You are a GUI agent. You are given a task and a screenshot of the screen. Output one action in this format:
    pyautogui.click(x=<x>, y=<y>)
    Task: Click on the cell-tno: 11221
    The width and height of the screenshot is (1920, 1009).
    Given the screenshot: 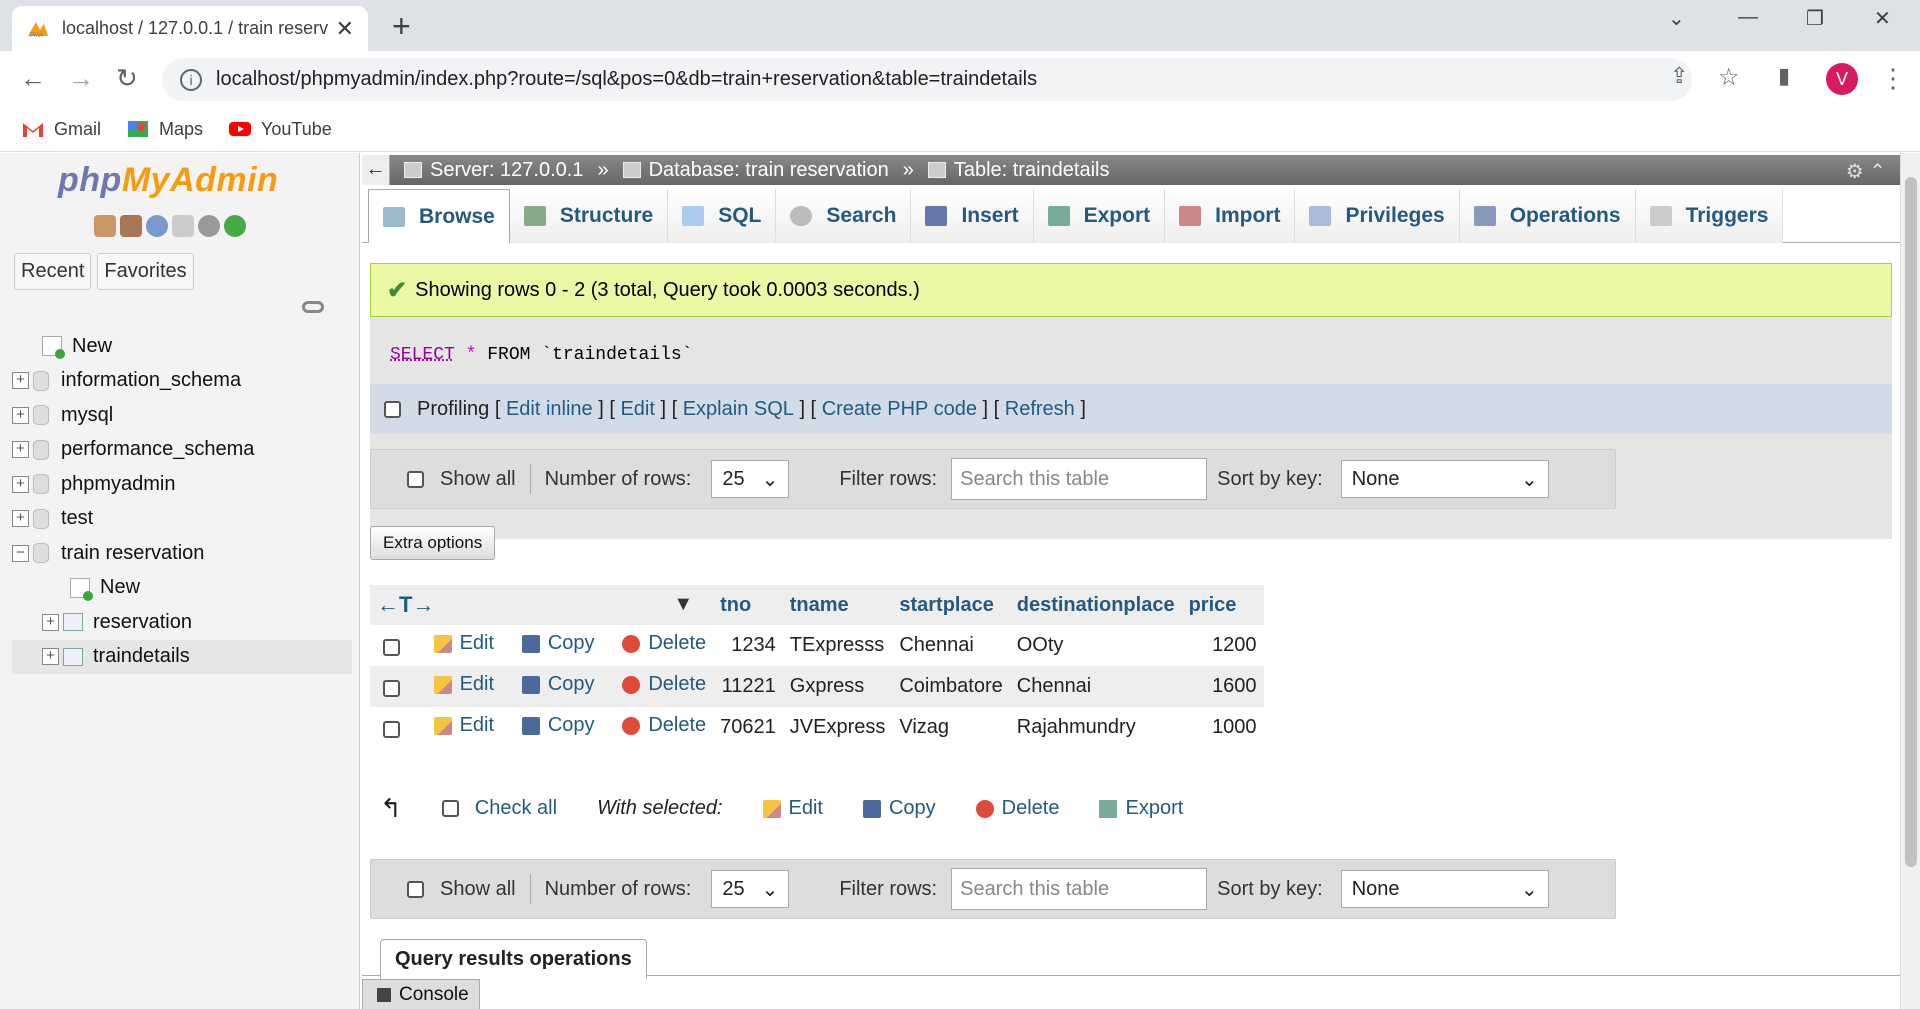 What is the action you would take?
    pyautogui.click(x=748, y=686)
    